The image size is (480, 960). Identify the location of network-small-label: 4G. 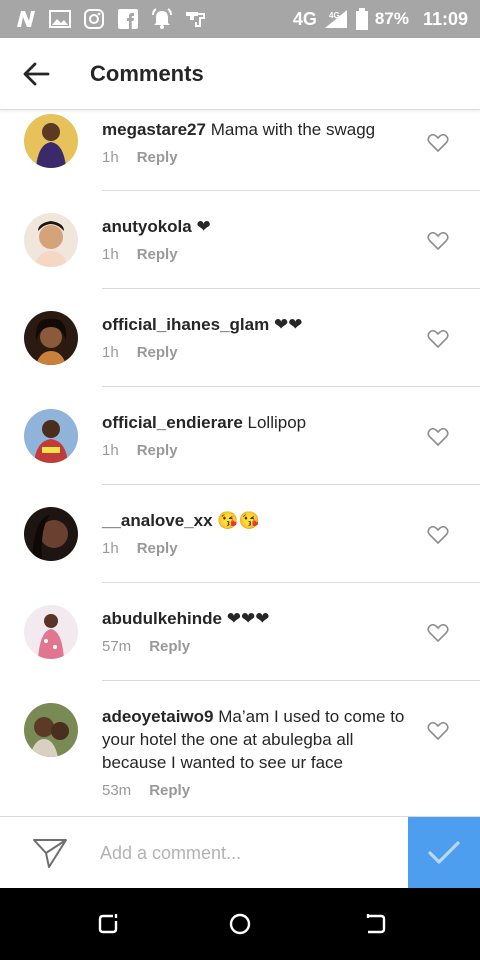
(334, 15).